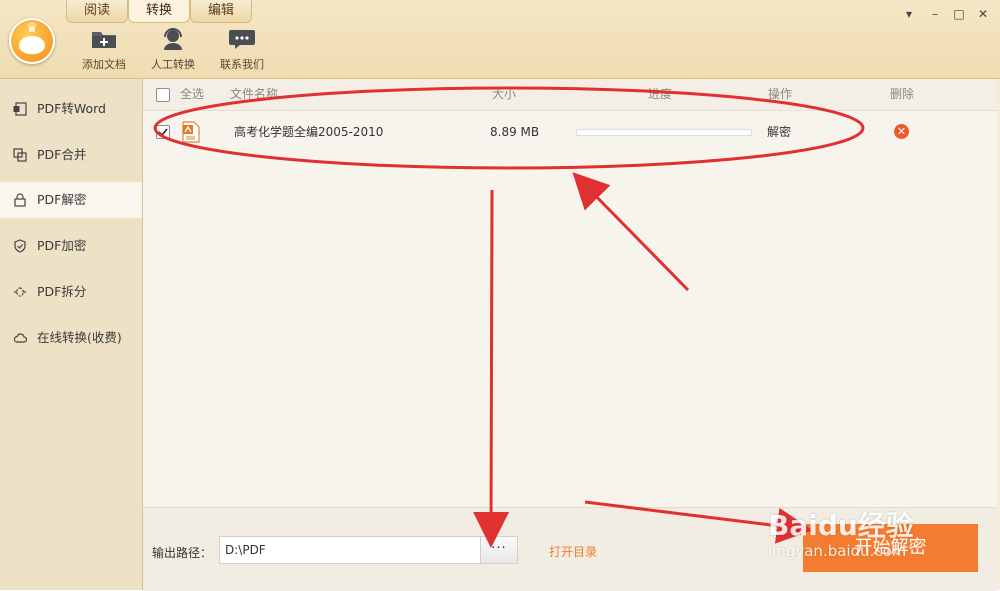 The width and height of the screenshot is (1000, 591). Describe the element at coordinates (779, 132) in the screenshot. I see `decrypt-action-link: 解密` at that location.